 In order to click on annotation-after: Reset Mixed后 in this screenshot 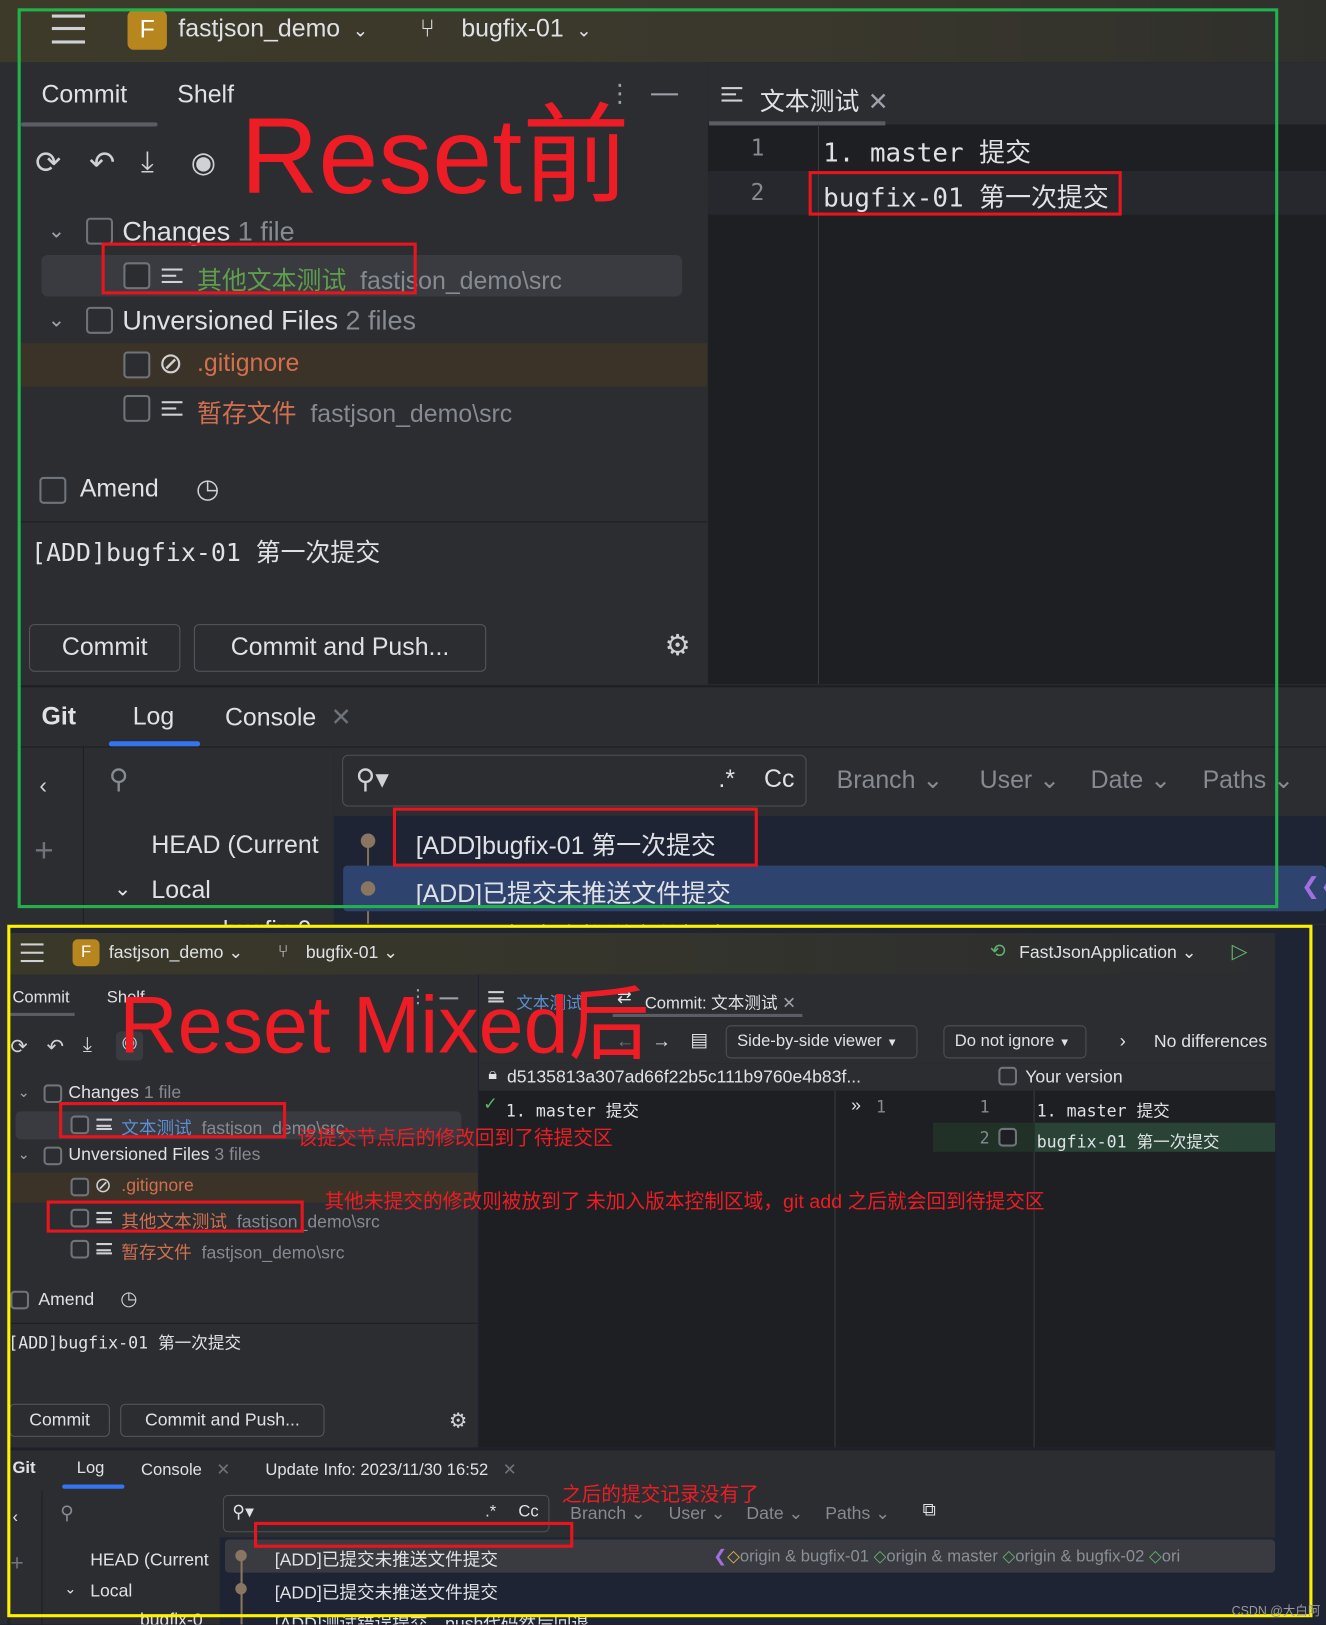, I will do `click(384, 1024)`.